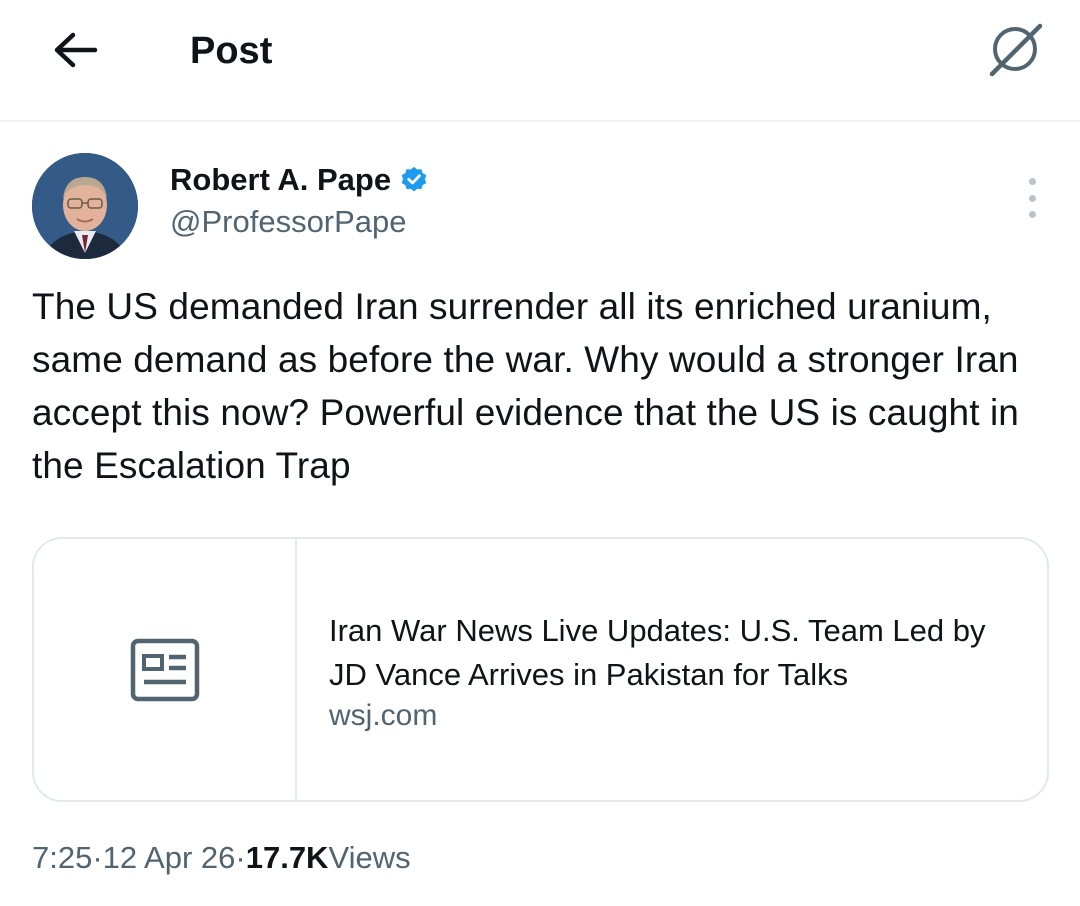 This screenshot has height=906, width=1080. Describe the element at coordinates (169, 858) in the screenshot. I see `post-date: 12 Apr 26` at that location.